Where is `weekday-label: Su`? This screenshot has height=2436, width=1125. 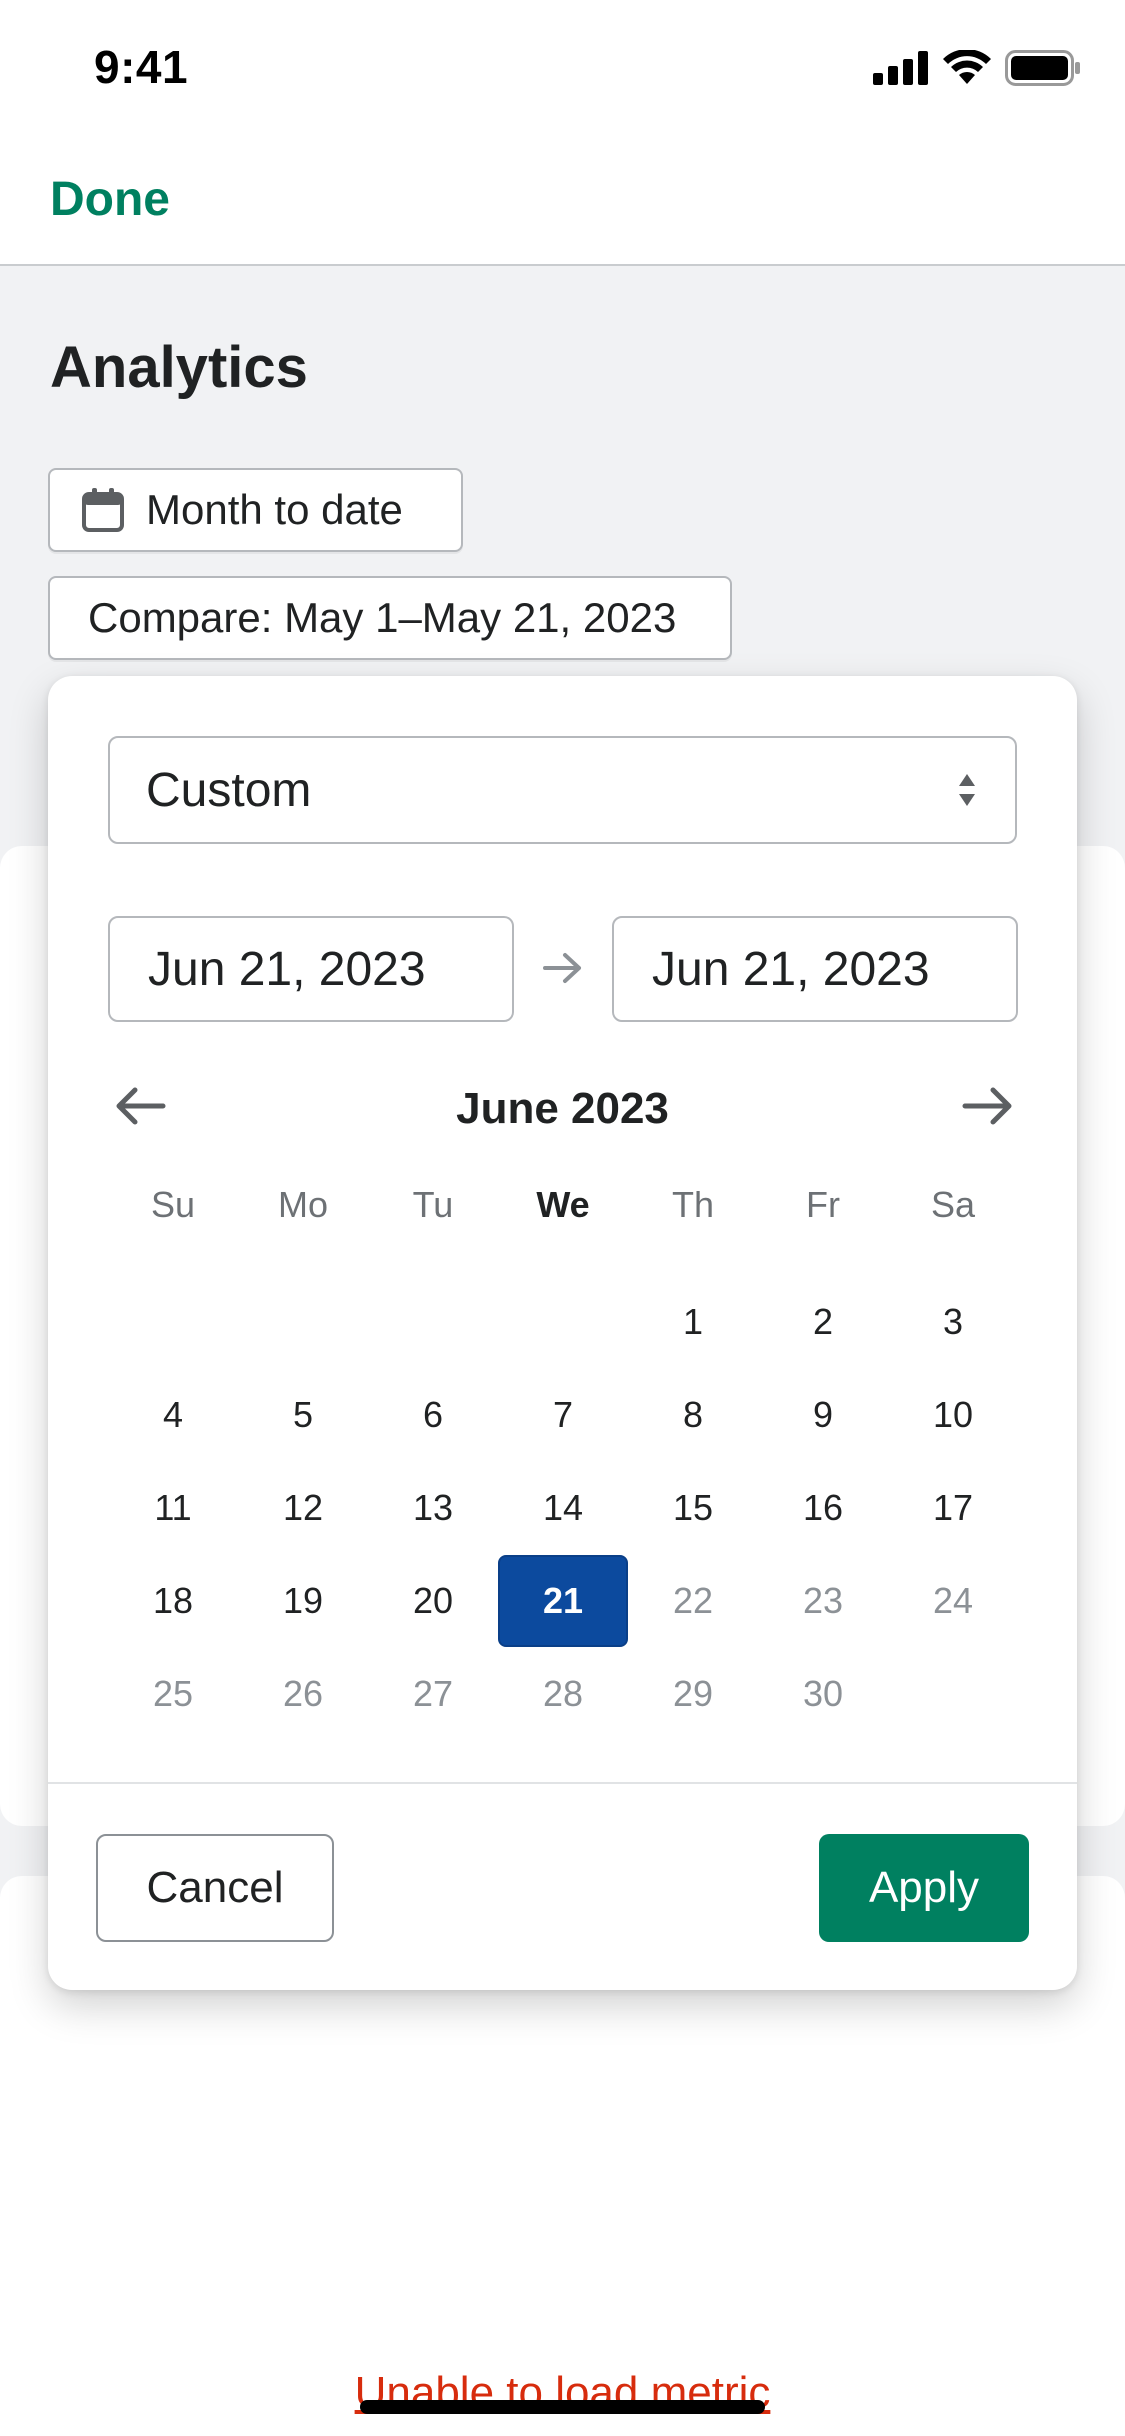
weekday-label: Su is located at coordinates (173, 1204).